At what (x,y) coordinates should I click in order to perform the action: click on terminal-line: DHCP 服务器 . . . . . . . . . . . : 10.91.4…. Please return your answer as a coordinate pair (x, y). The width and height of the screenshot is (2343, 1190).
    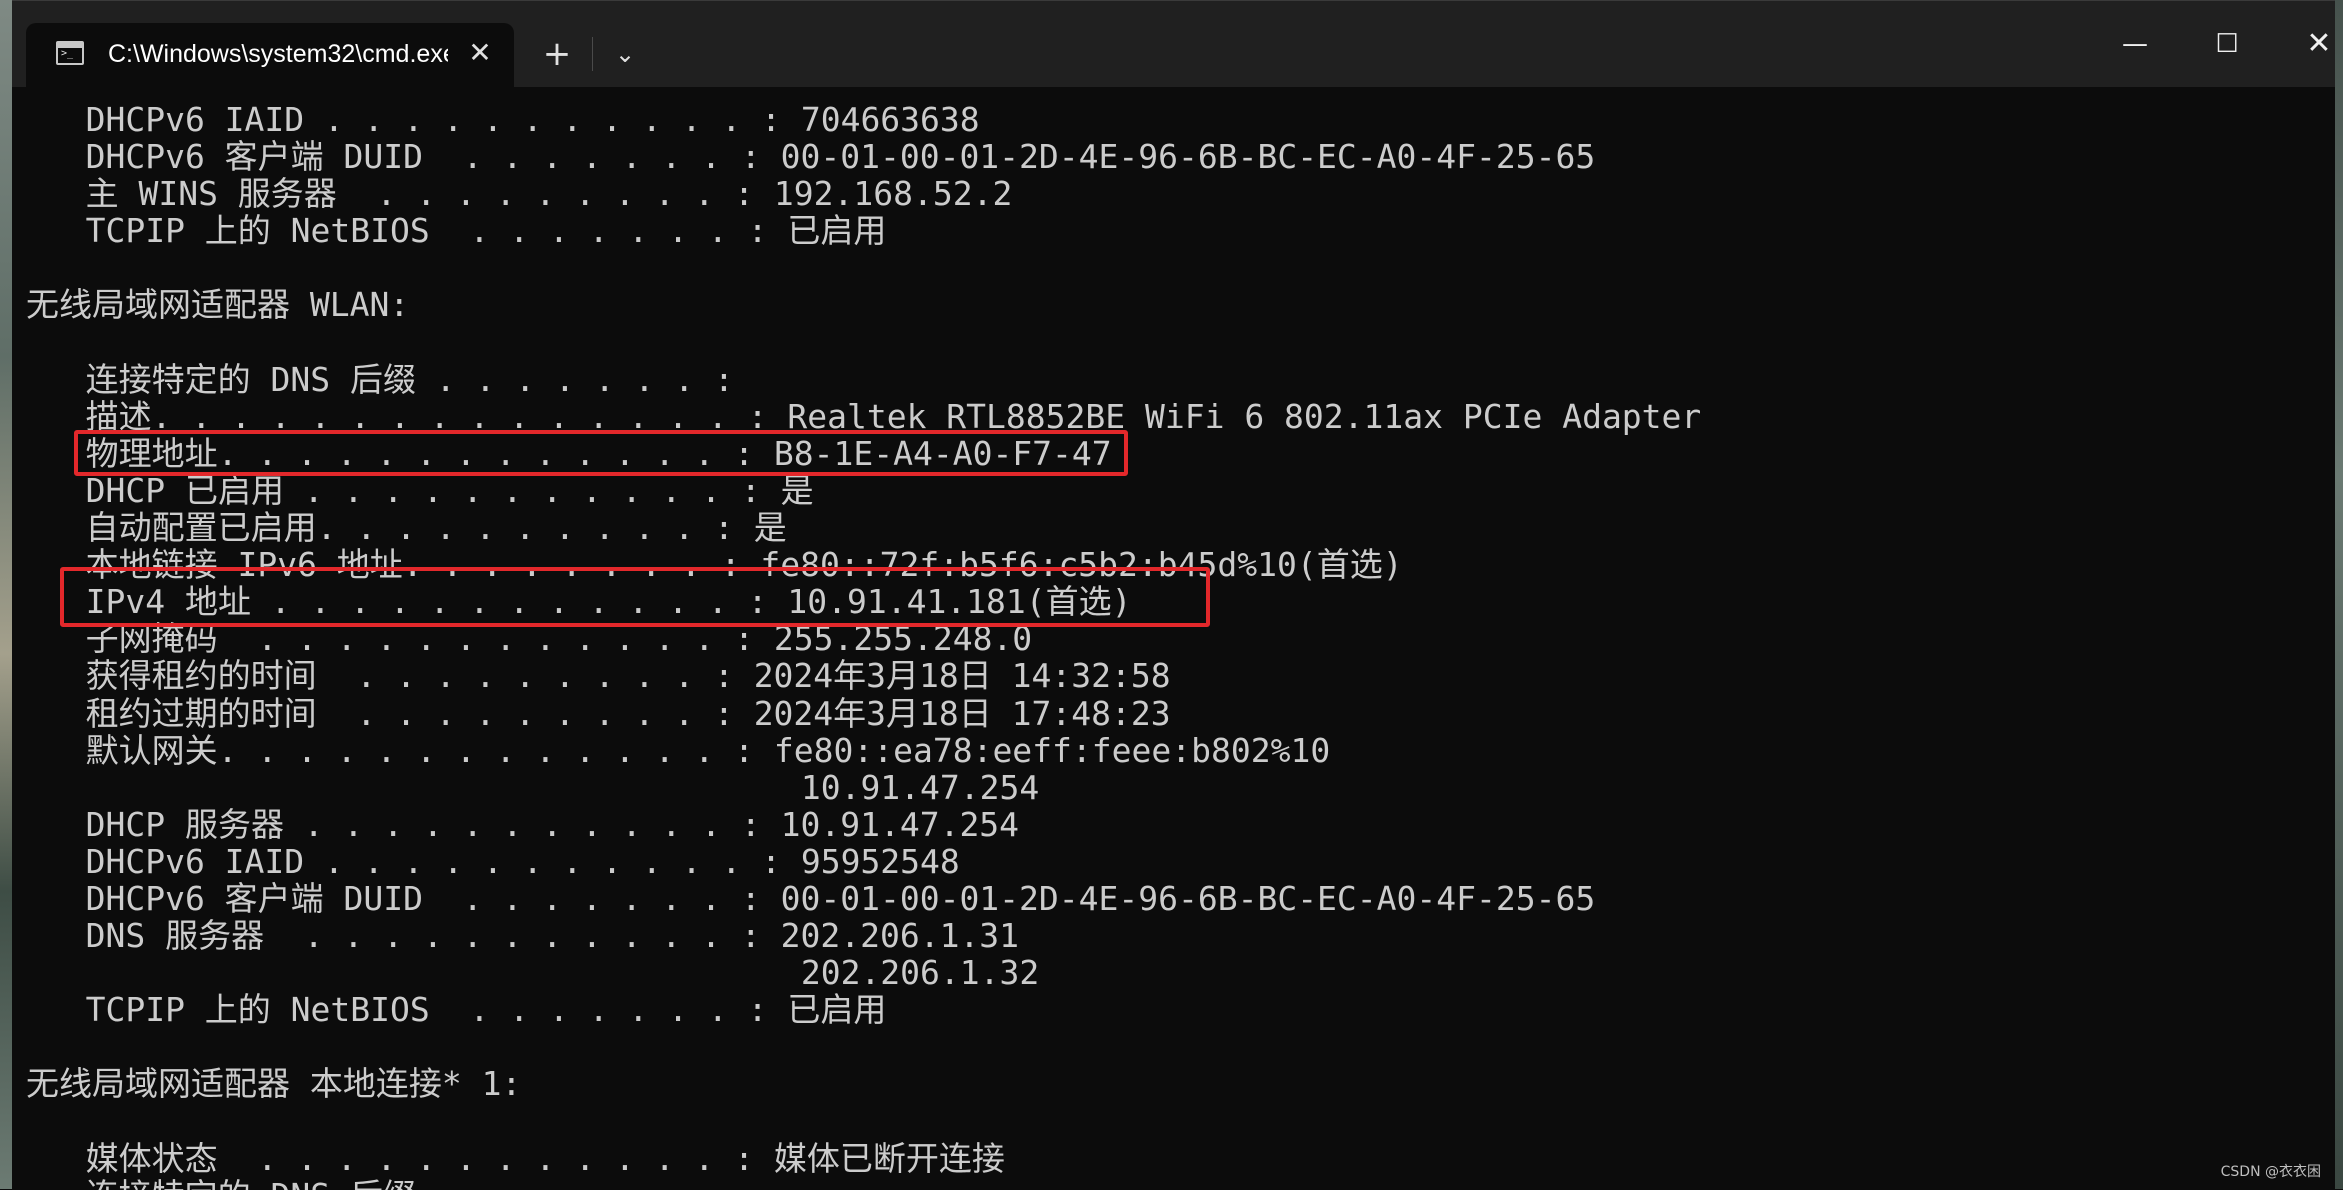
    Looking at the image, I should click on (523, 824).